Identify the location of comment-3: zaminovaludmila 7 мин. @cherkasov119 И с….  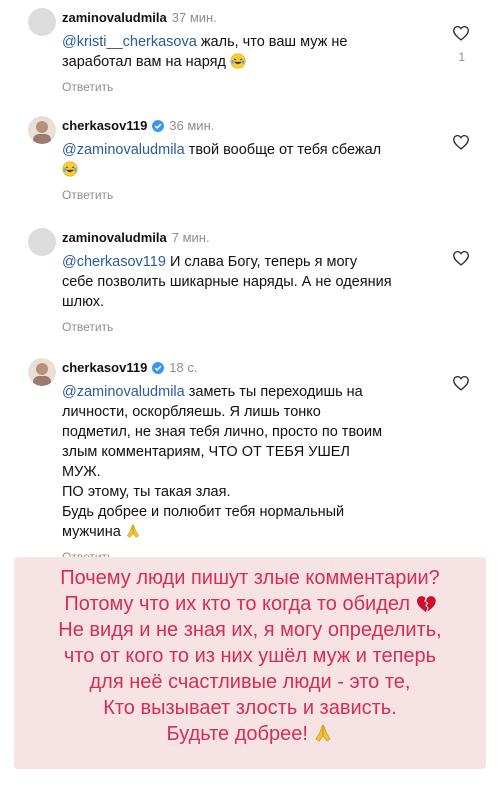
(255, 281).